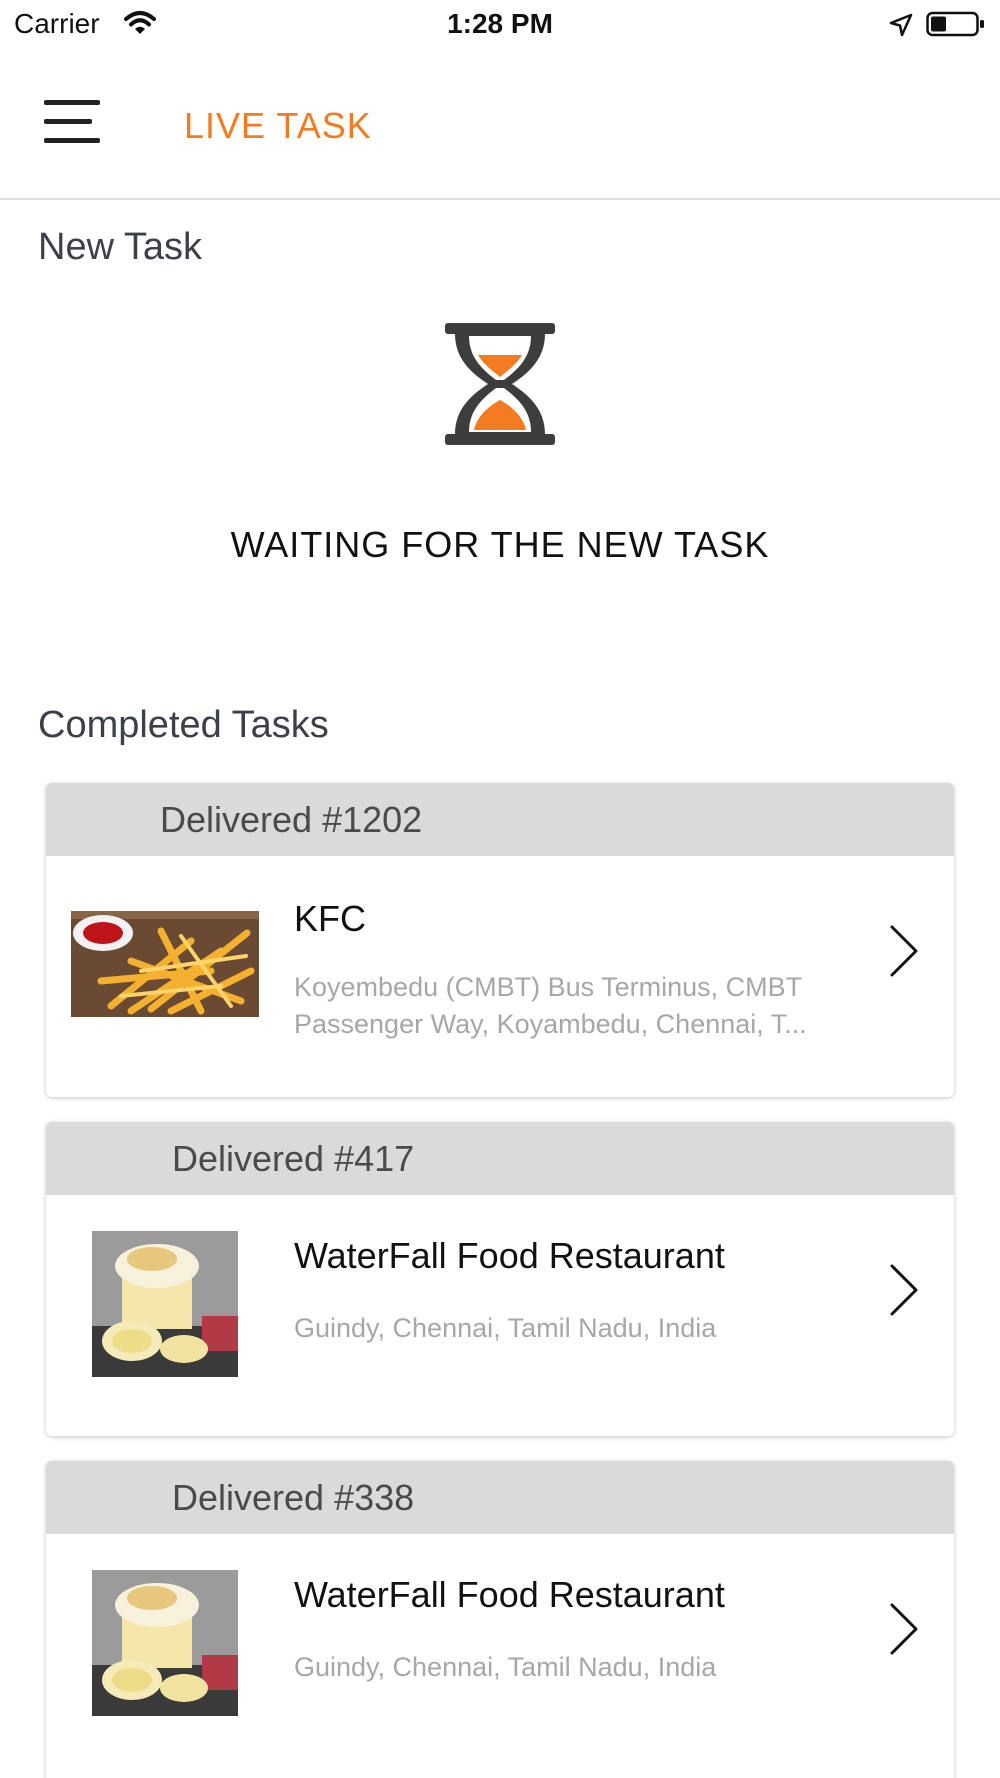 The width and height of the screenshot is (1000, 1778). I want to click on hamburger-menu-icon, so click(74, 125).